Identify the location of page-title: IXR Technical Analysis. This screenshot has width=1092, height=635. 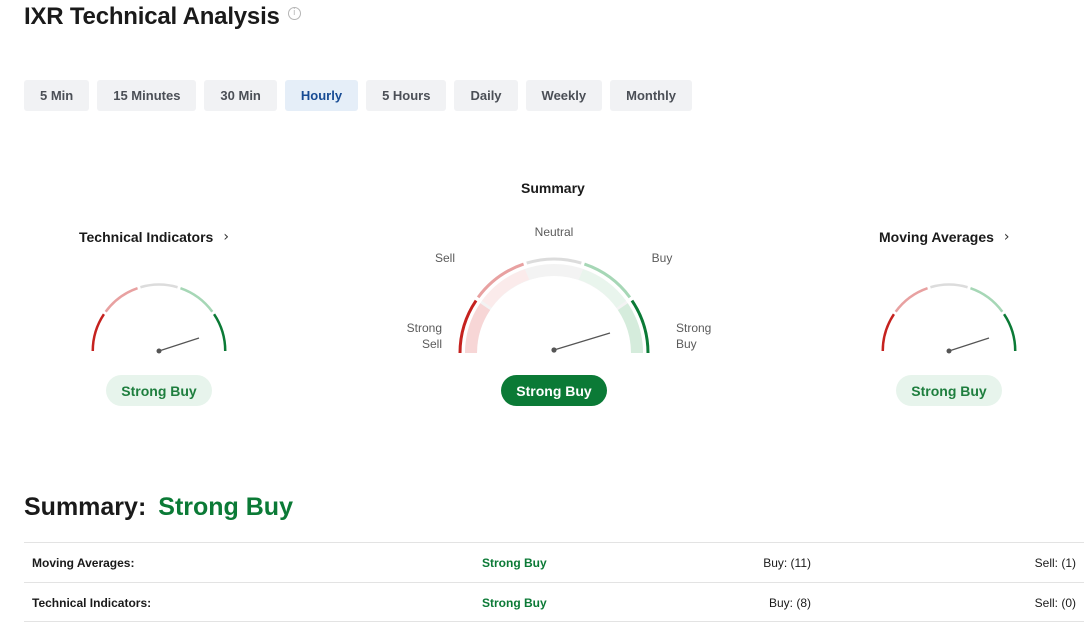
(152, 16).